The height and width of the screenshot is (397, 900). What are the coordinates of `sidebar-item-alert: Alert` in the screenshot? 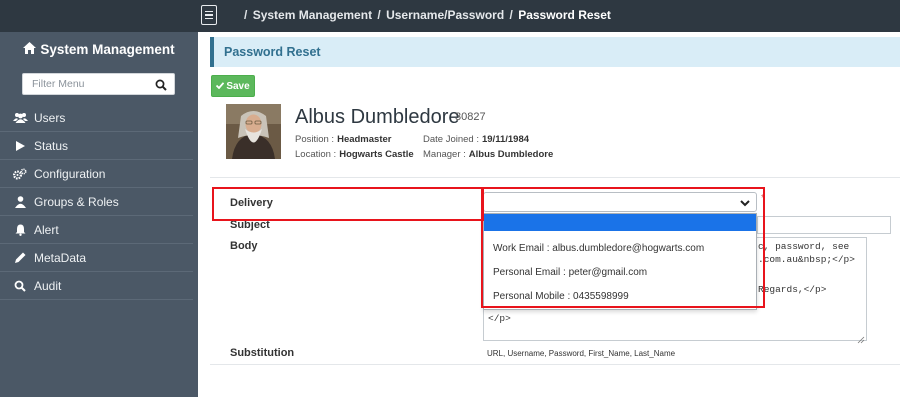 It's located at (96, 230).